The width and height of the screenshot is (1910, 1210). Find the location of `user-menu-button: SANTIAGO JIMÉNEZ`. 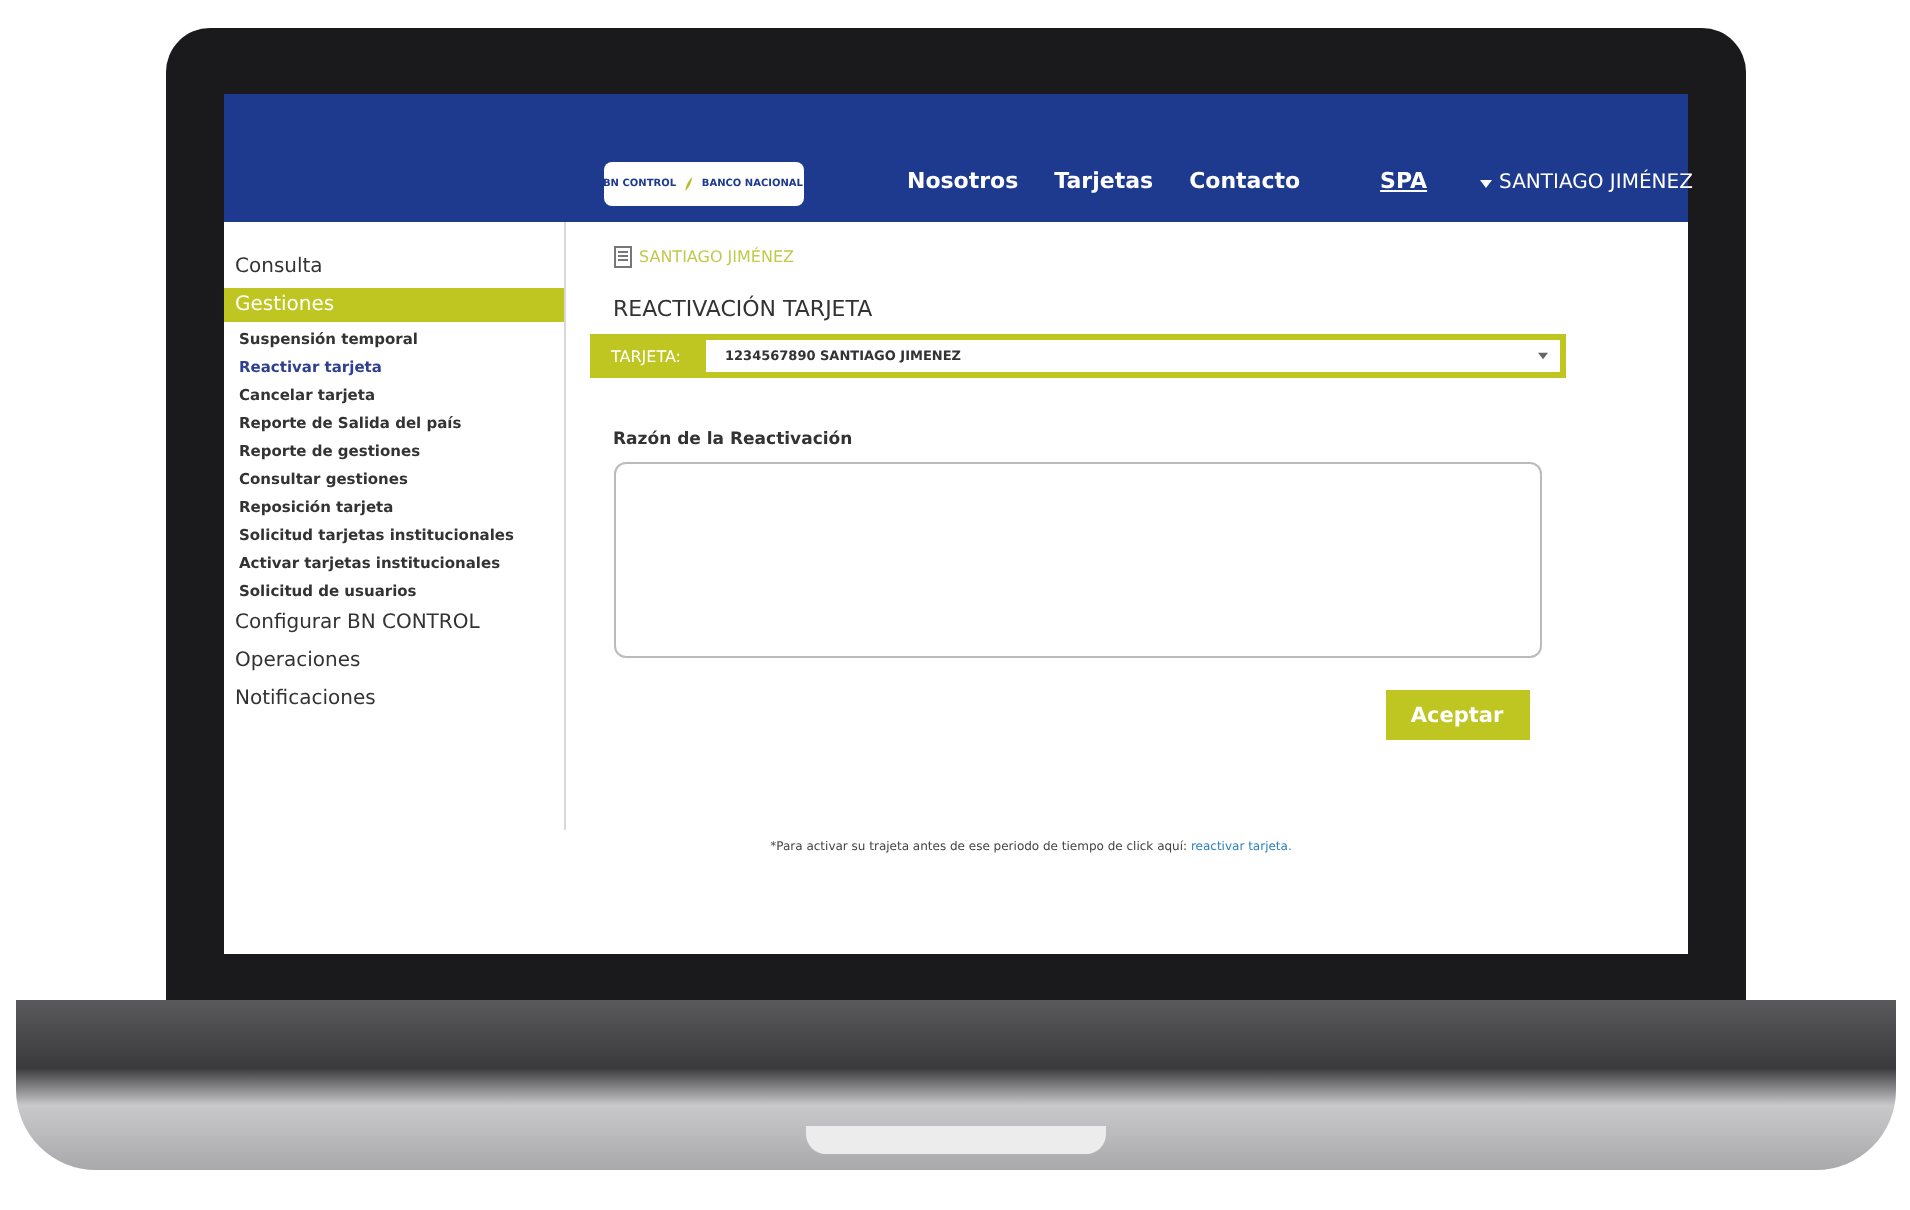

user-menu-button: SANTIAGO JIMÉNEZ is located at coordinates (1586, 189).